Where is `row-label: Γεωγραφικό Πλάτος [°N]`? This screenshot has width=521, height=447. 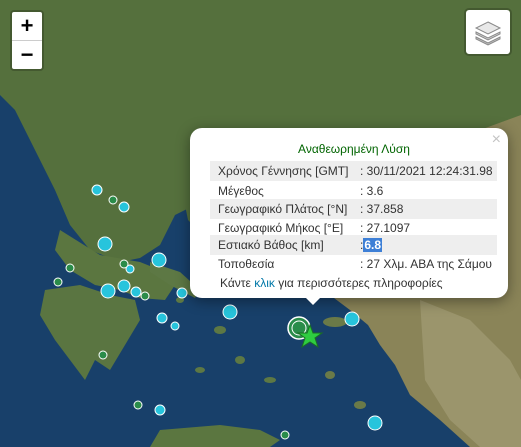
row-label: Γεωγραφικό Πλάτος [°N] is located at coordinates (283, 209).